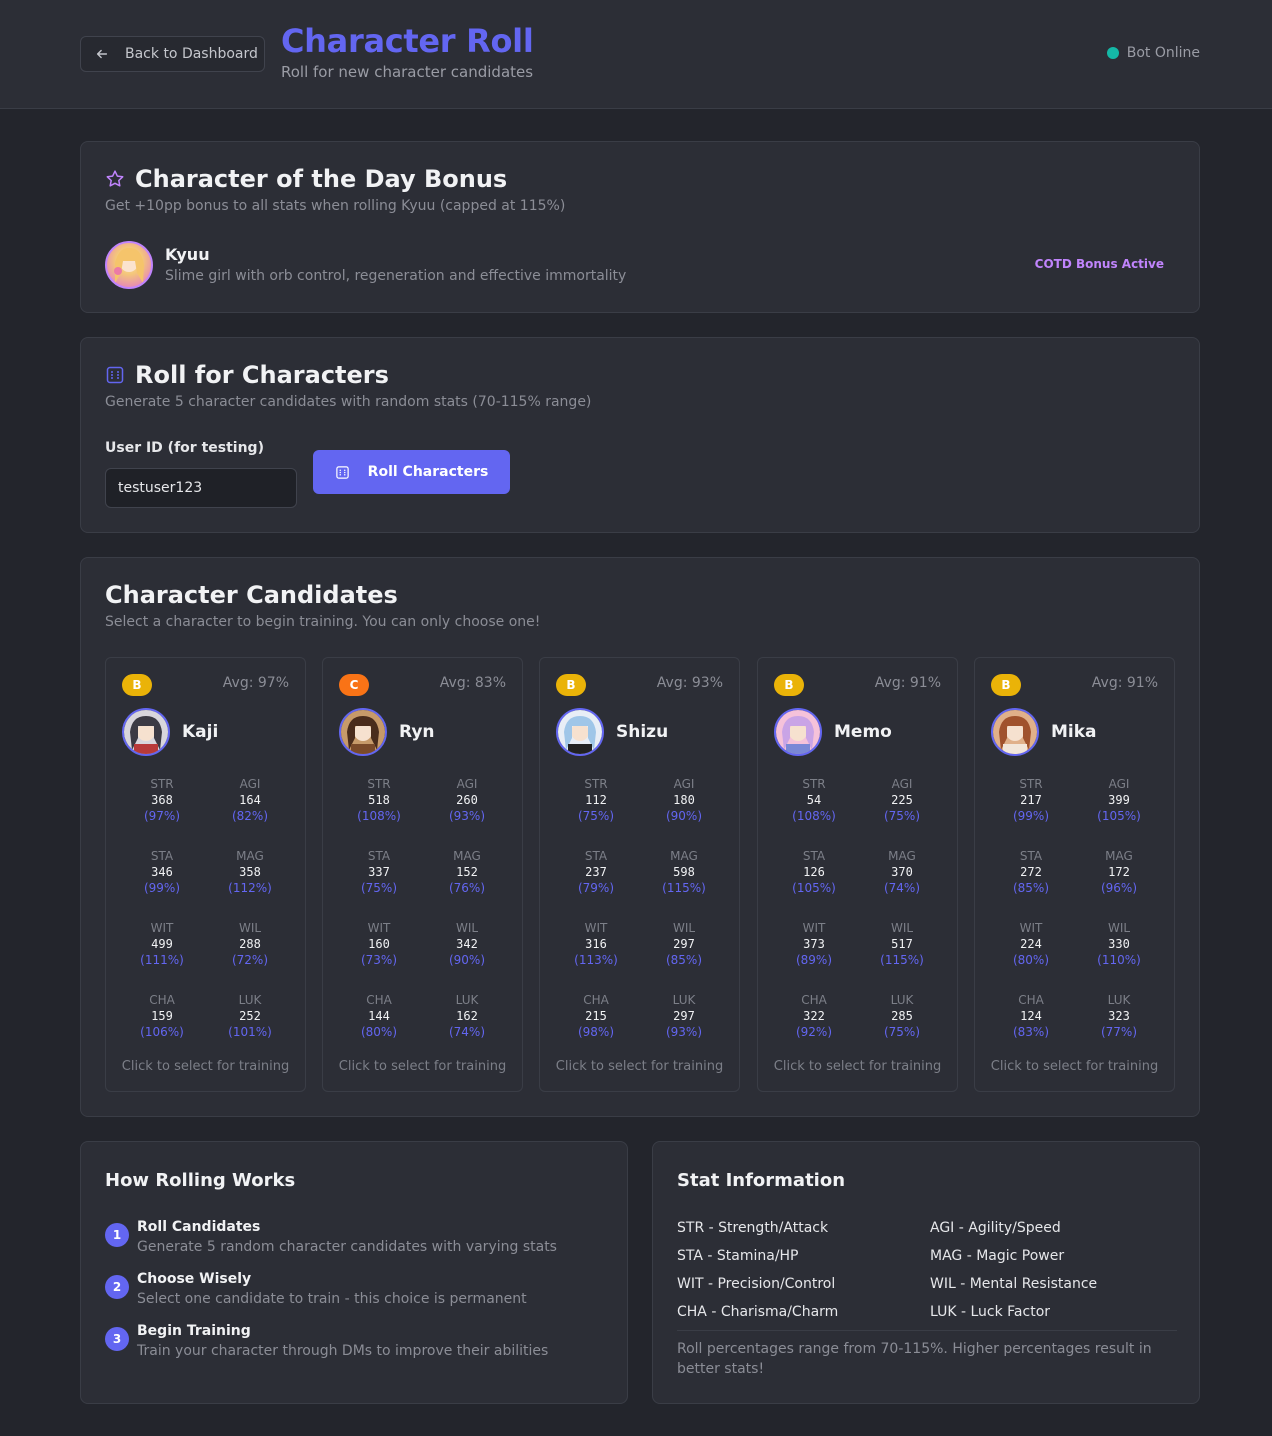 This screenshot has height=1436, width=1272. Describe the element at coordinates (467, 1032) in the screenshot. I see `stat-percent: (74%)` at that location.